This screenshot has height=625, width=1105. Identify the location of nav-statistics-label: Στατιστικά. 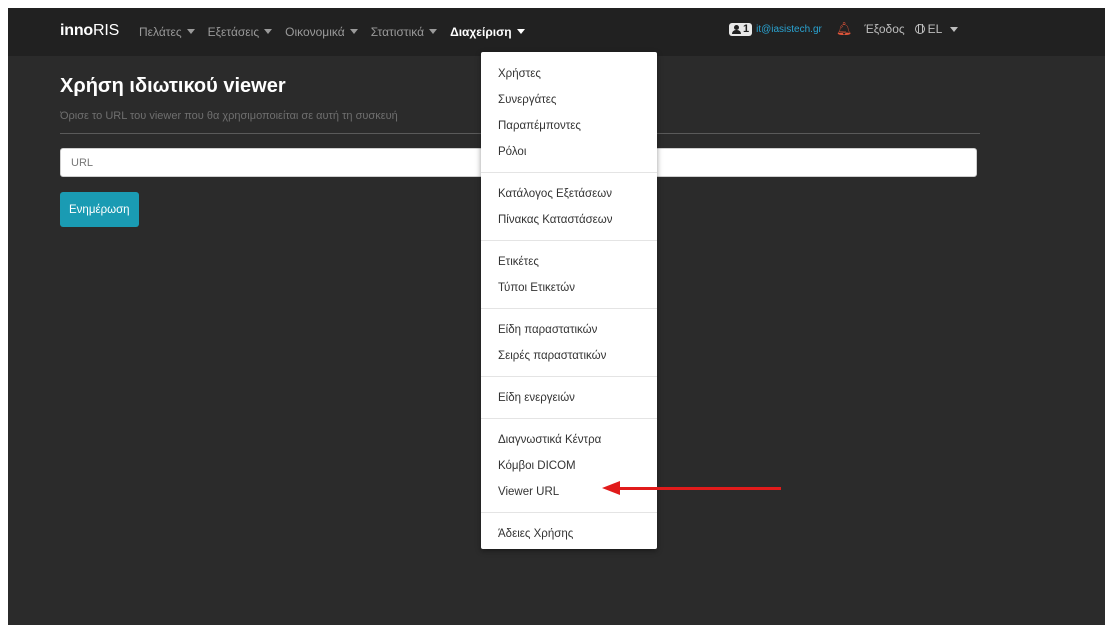
(397, 32).